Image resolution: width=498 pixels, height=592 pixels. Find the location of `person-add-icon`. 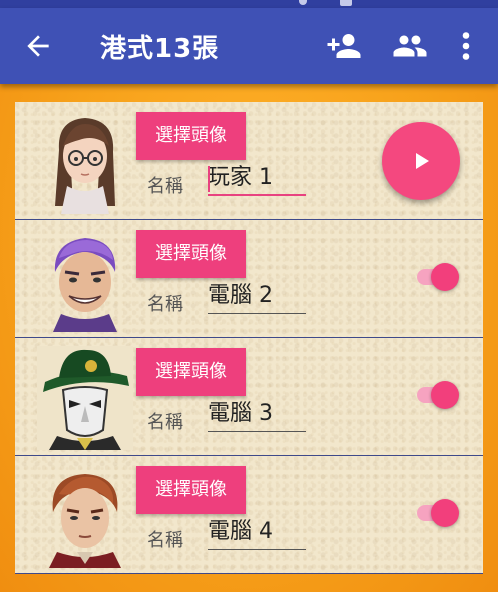

person-add-icon is located at coordinates (344, 46).